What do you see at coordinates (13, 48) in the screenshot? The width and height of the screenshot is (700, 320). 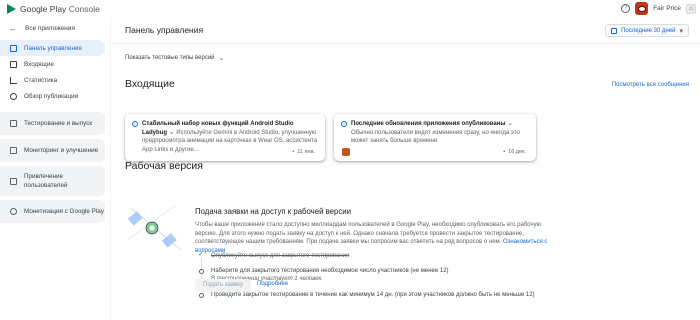 I see `dashboard-icon` at bounding box center [13, 48].